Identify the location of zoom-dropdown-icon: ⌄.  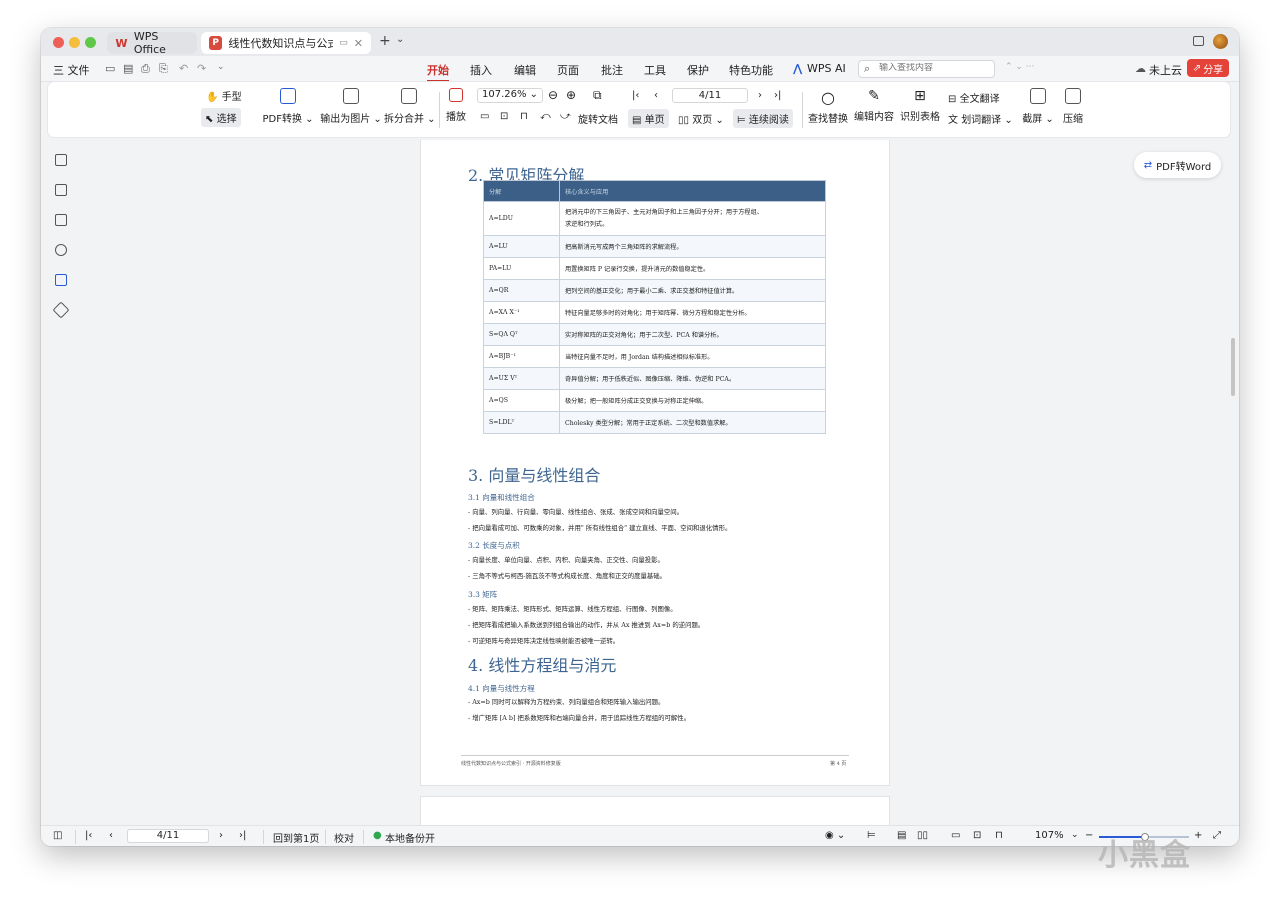
(1075, 835).